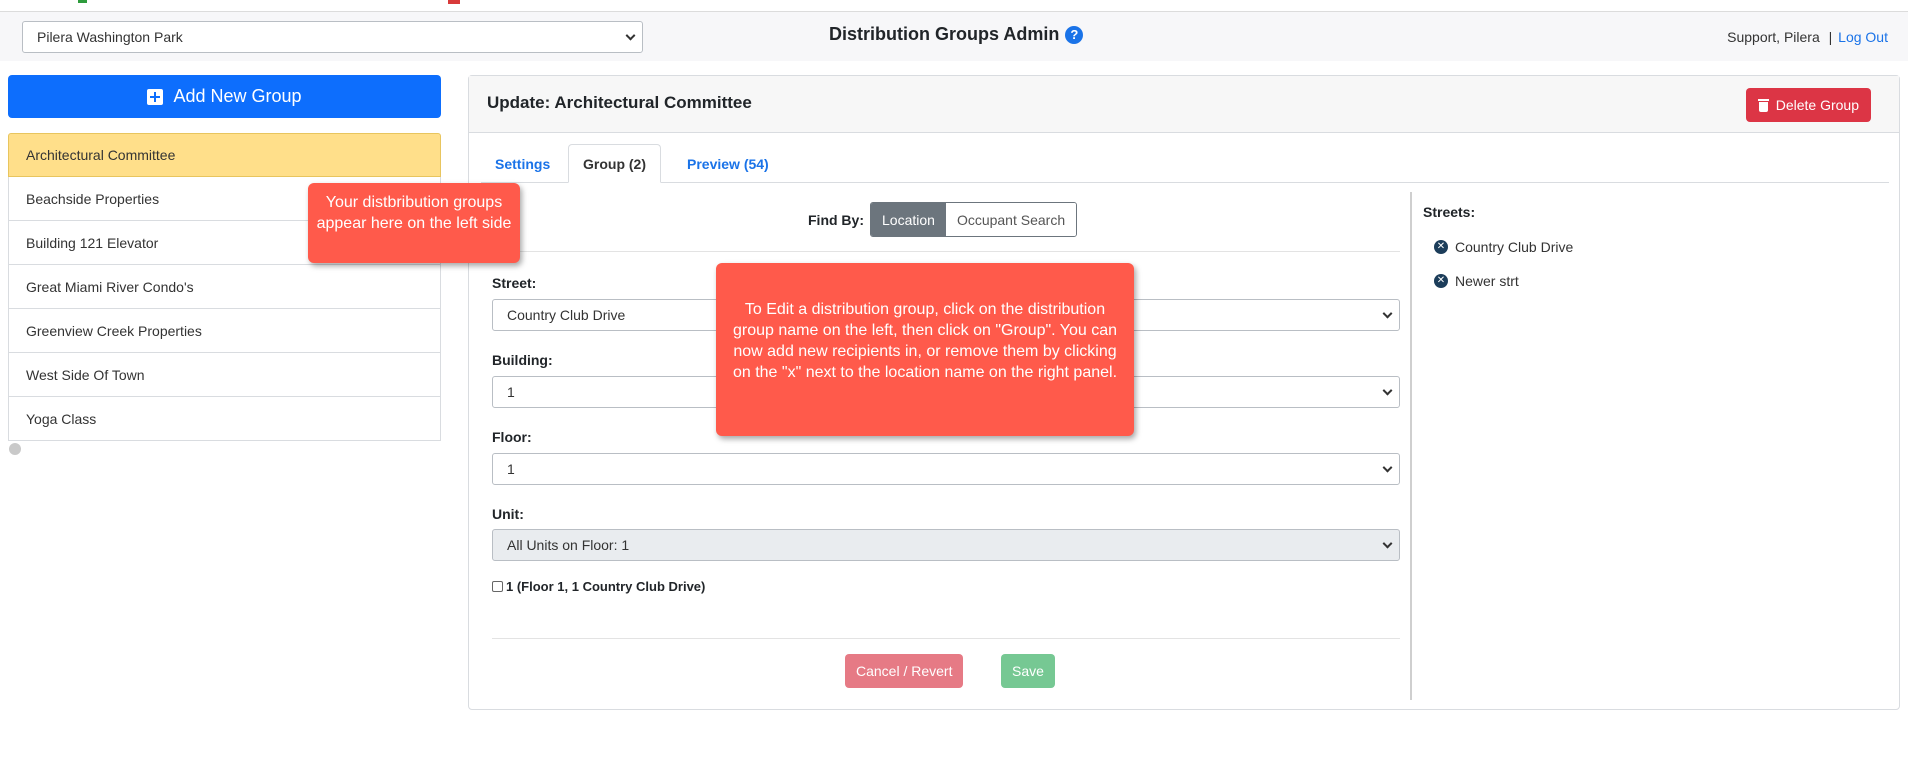 The image size is (1908, 770). I want to click on trash-icon, so click(1763, 105).